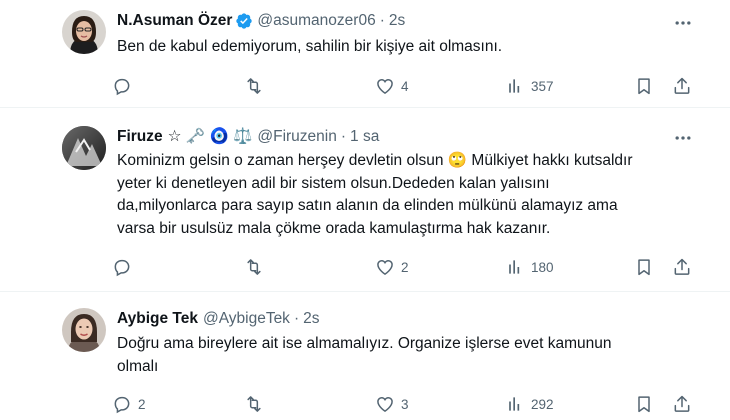 The height and width of the screenshot is (420, 730). I want to click on tweet-text-line: olmalı, so click(138, 366).